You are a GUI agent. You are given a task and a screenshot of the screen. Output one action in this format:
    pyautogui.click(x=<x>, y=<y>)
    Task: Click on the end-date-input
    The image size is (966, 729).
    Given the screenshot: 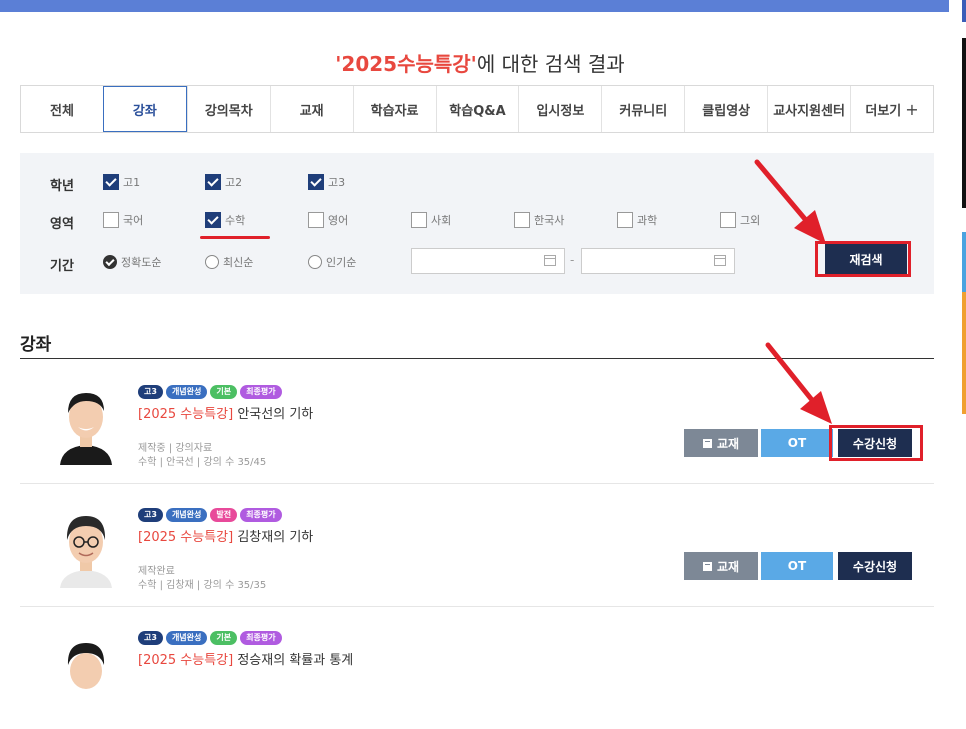 What is the action you would take?
    pyautogui.click(x=658, y=261)
    